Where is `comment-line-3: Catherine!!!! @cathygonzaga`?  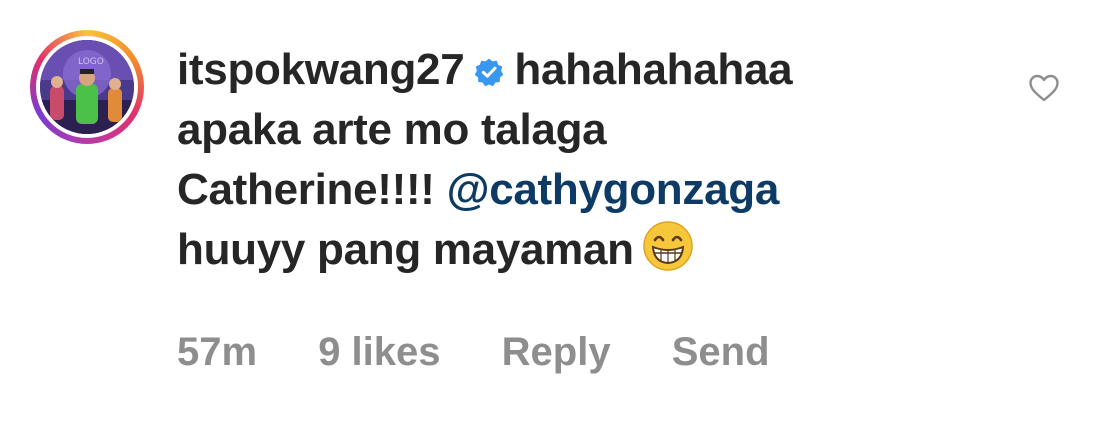
comment-line-3: Catherine!!!! @cathygonzaga is located at coordinates (597, 190).